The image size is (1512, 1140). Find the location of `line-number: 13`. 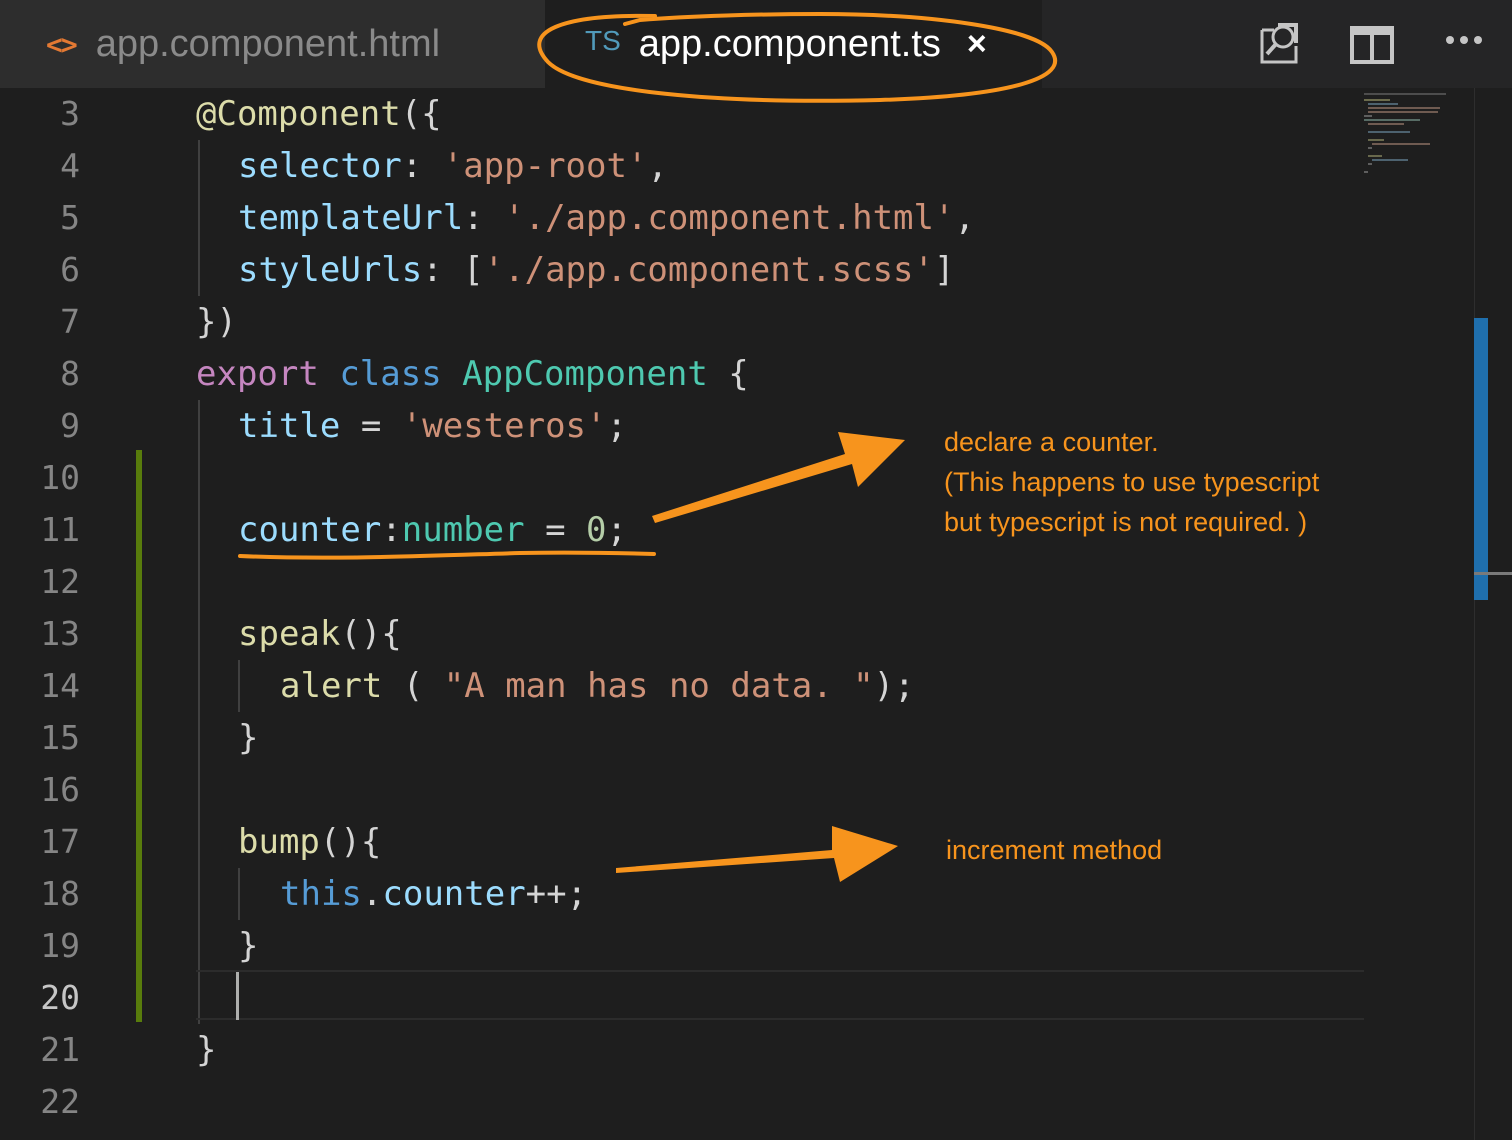

line-number: 13 is located at coordinates (60, 633).